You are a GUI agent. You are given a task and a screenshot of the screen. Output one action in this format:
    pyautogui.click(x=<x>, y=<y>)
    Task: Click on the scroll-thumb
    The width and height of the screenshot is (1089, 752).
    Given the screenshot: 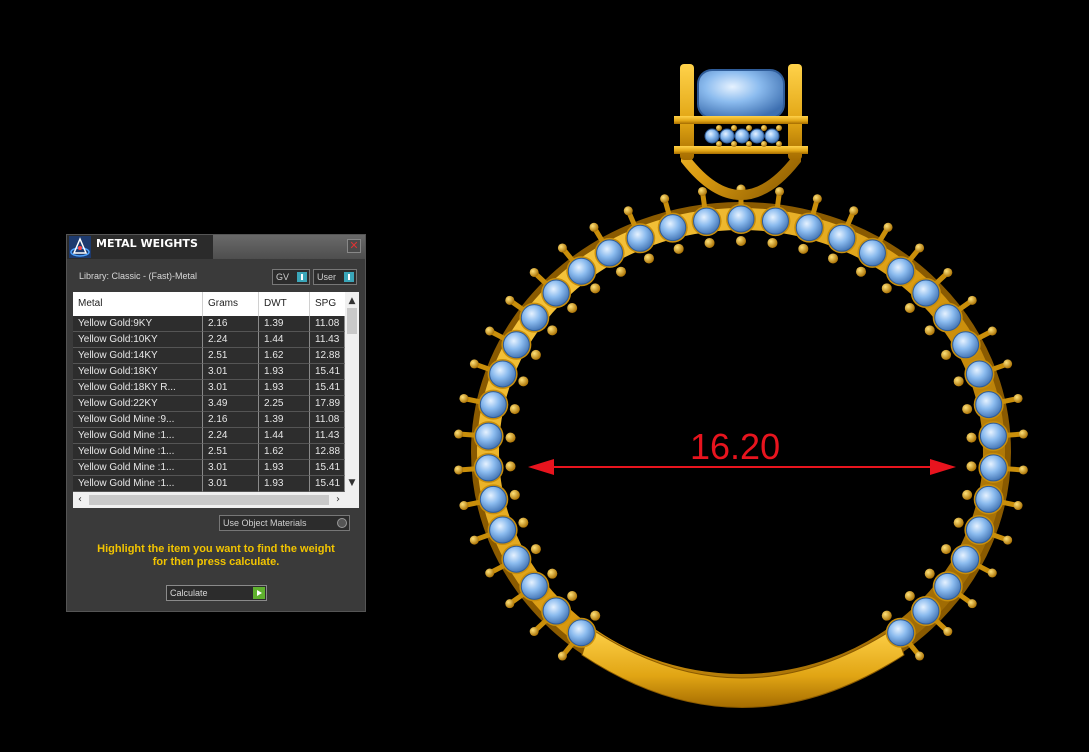 What is the action you would take?
    pyautogui.click(x=352, y=321)
    